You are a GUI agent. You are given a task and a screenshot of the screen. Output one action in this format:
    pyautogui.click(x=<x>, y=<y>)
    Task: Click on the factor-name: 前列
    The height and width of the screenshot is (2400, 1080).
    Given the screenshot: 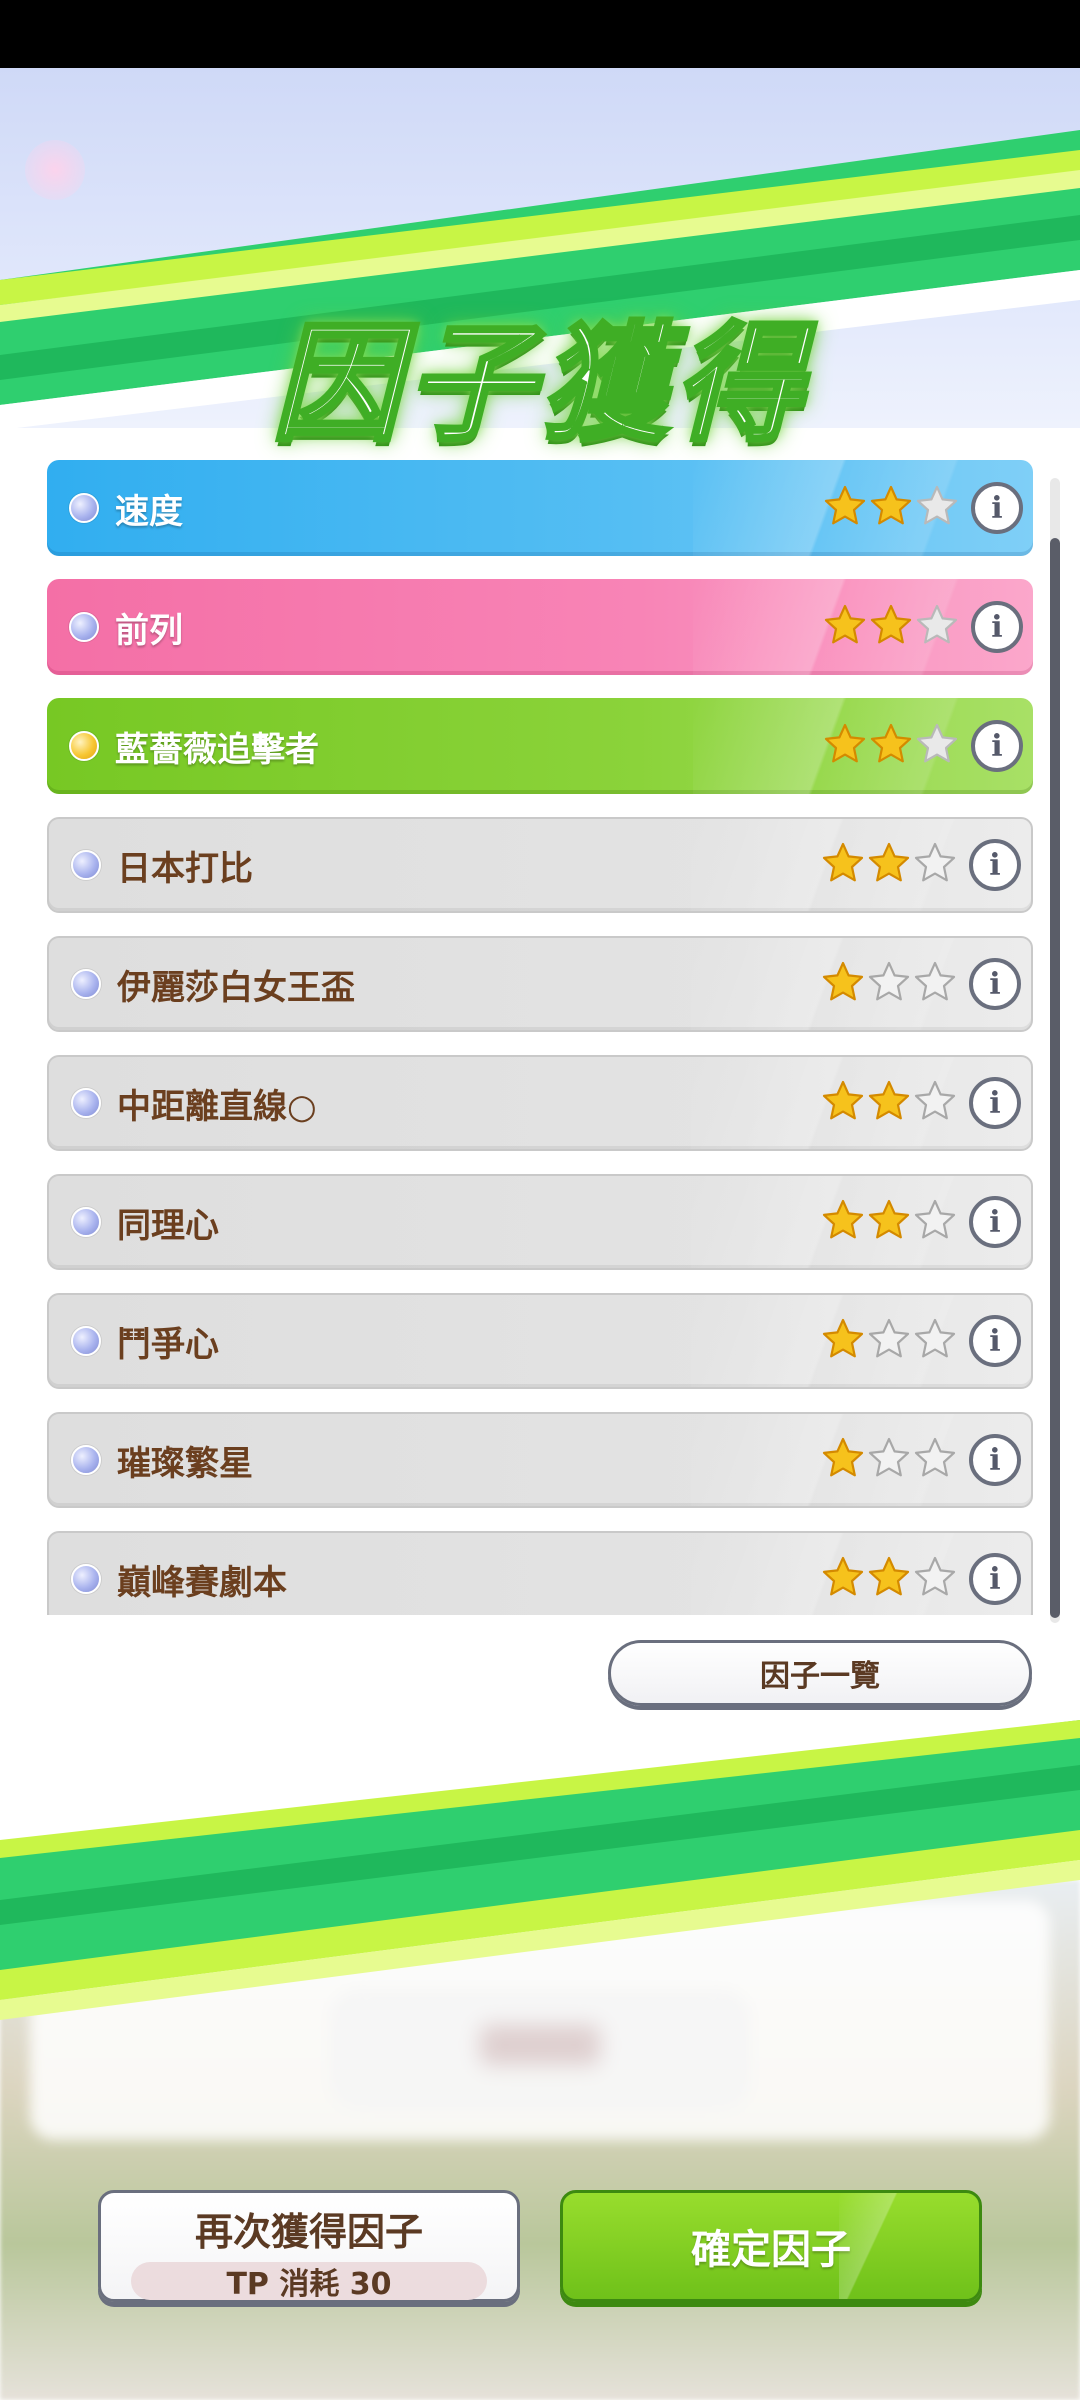 What is the action you would take?
    pyautogui.click(x=149, y=630)
    